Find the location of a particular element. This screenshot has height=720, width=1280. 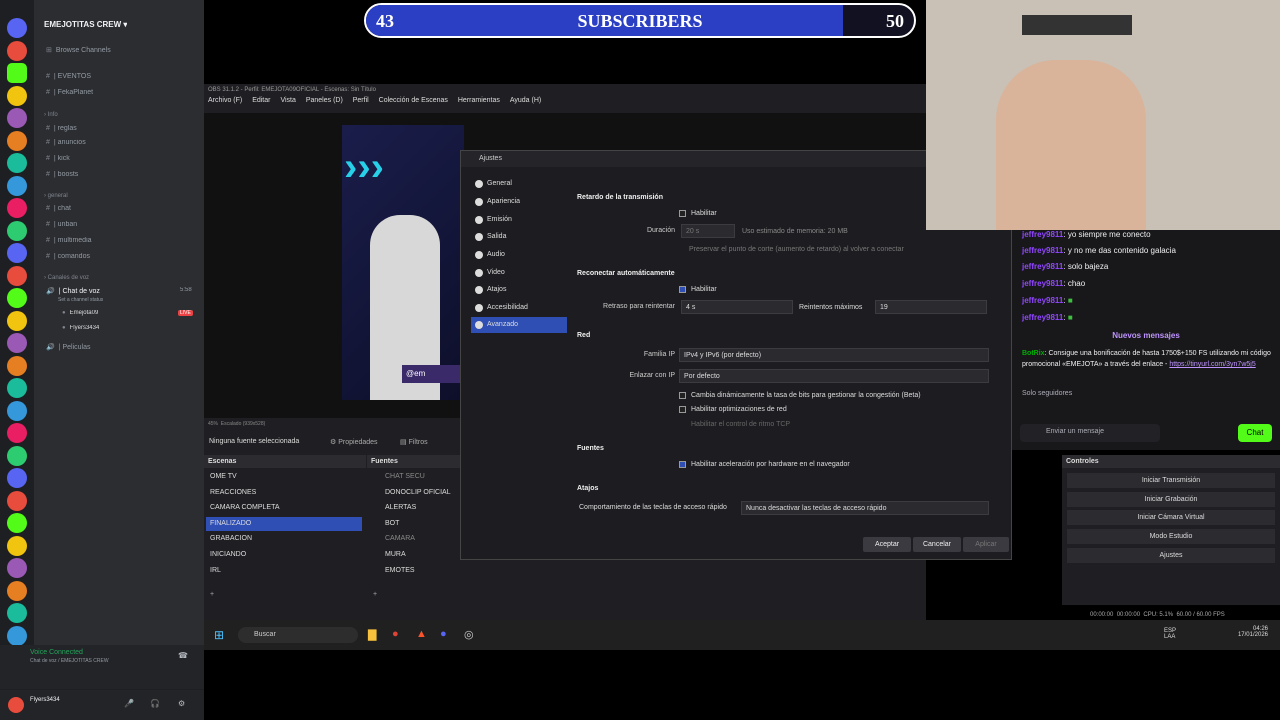

retraso-field: 4 s is located at coordinates (737, 307).